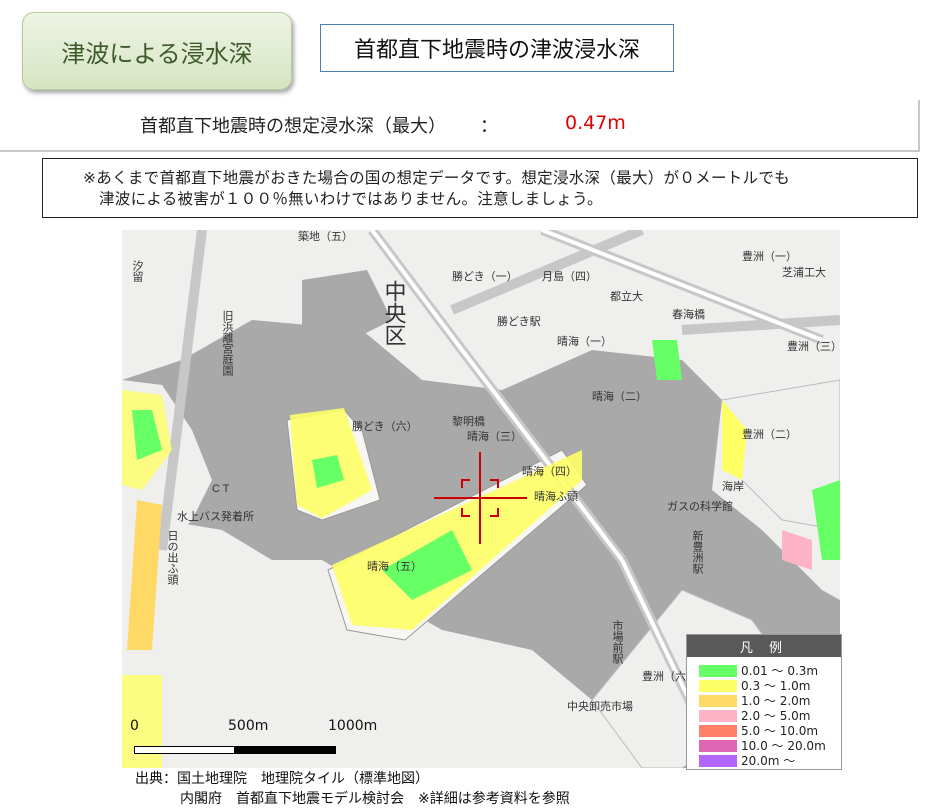 The height and width of the screenshot is (810, 952). Describe the element at coordinates (235, 753) in the screenshot. I see `scale-bar-graphic` at that location.